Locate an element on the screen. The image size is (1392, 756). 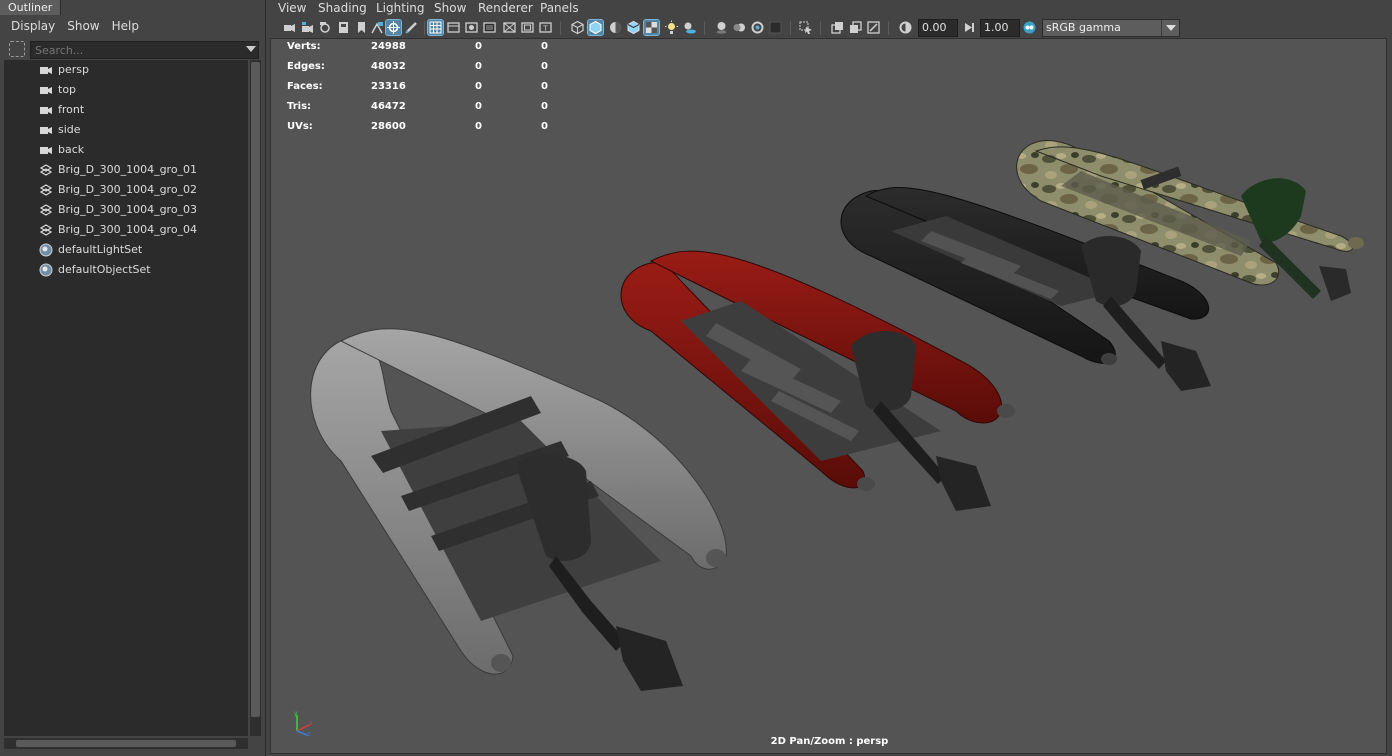
outliner-item-label: persp is located at coordinates (73, 69).